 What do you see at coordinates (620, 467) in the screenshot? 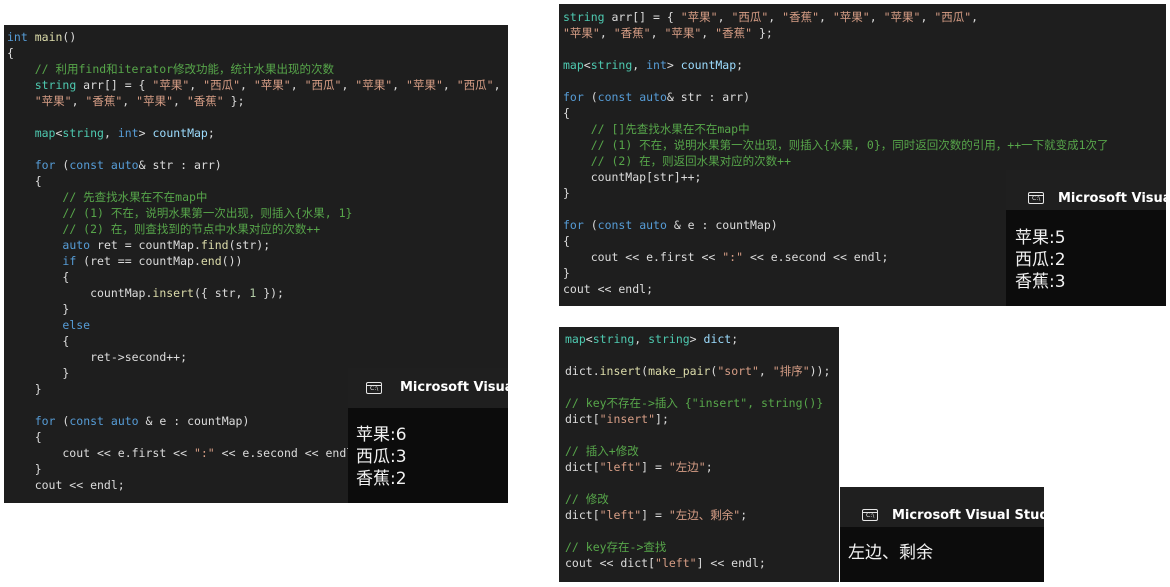
I see `code-token: "left"` at bounding box center [620, 467].